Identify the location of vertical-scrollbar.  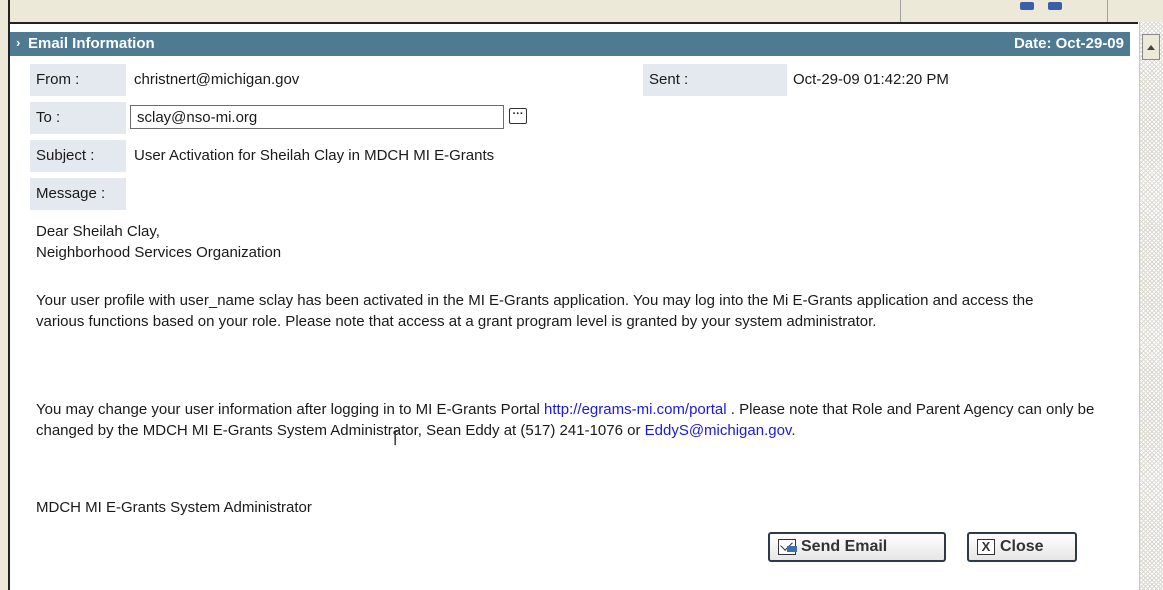
(1151, 306).